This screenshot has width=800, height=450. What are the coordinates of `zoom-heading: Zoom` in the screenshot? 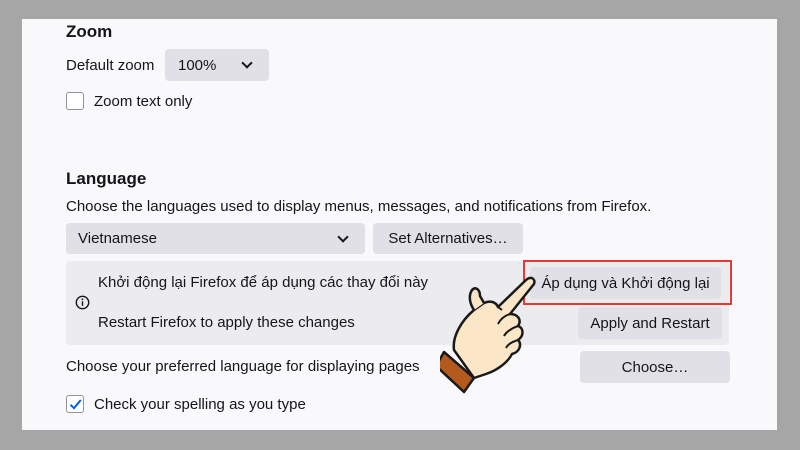 It's located at (89, 31).